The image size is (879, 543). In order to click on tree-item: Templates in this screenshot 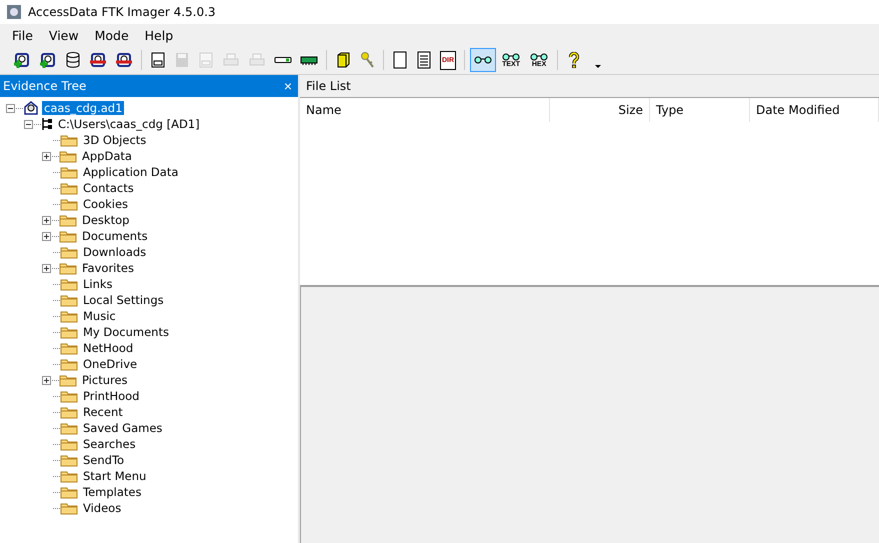, I will do `click(112, 492)`.